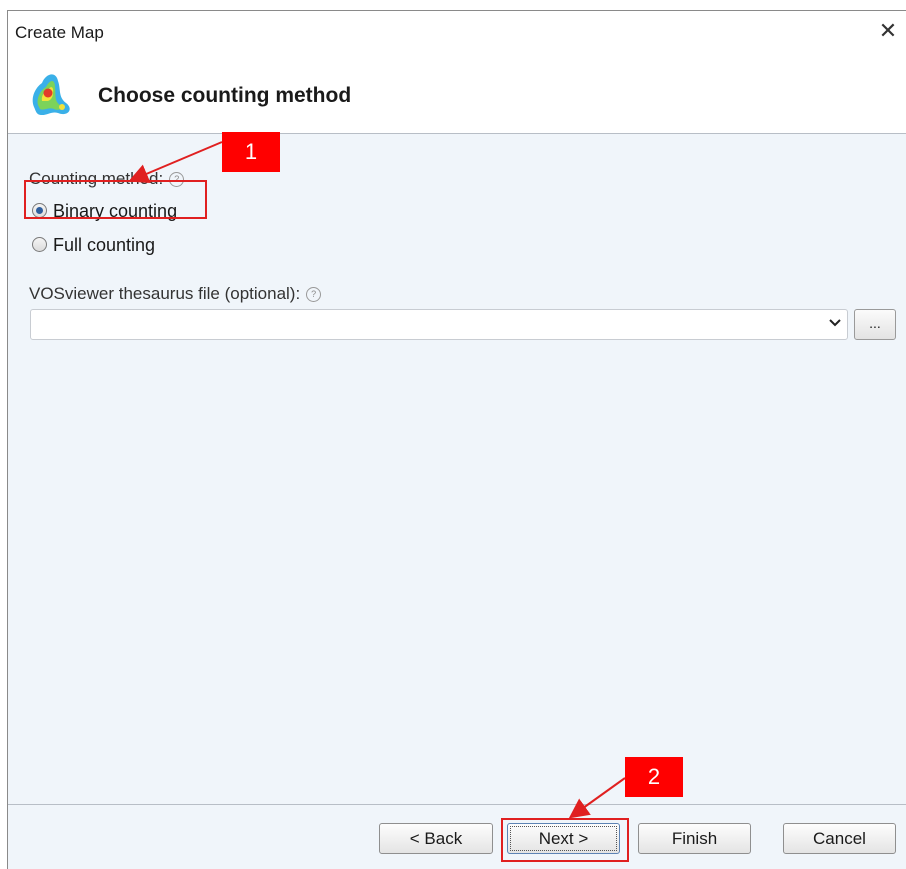 This screenshot has width=906, height=869. I want to click on radio-full-counting: Full counting, so click(93, 245).